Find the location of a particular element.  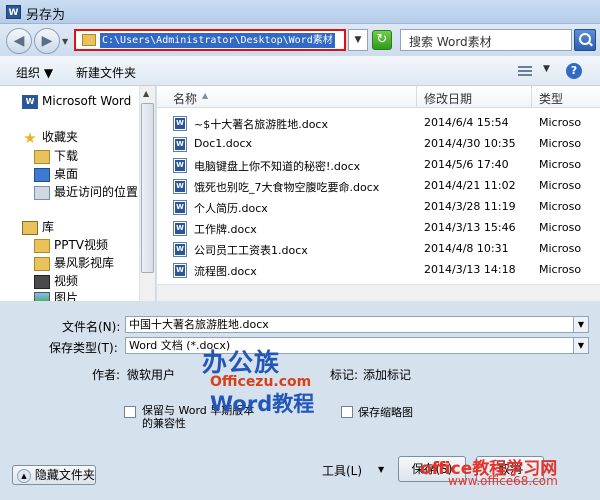

sidebar-item-baofeng-library: 暴风影视库 is located at coordinates (74, 264).